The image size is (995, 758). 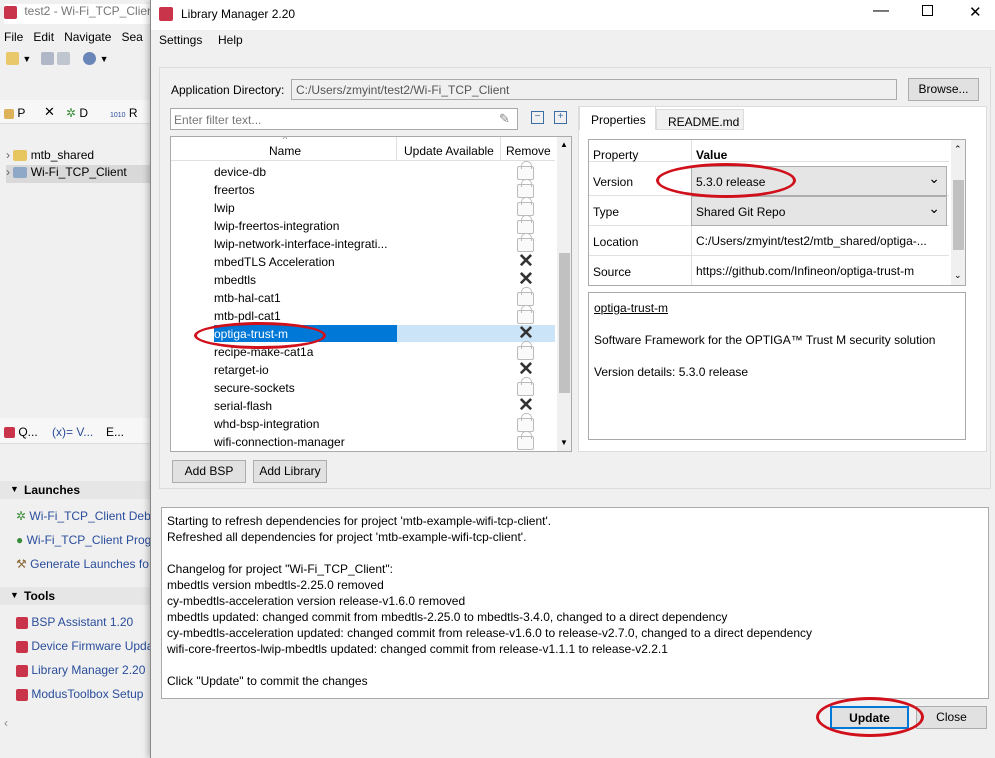 I want to click on scroll-down-icon: ▼, so click(x=564, y=442).